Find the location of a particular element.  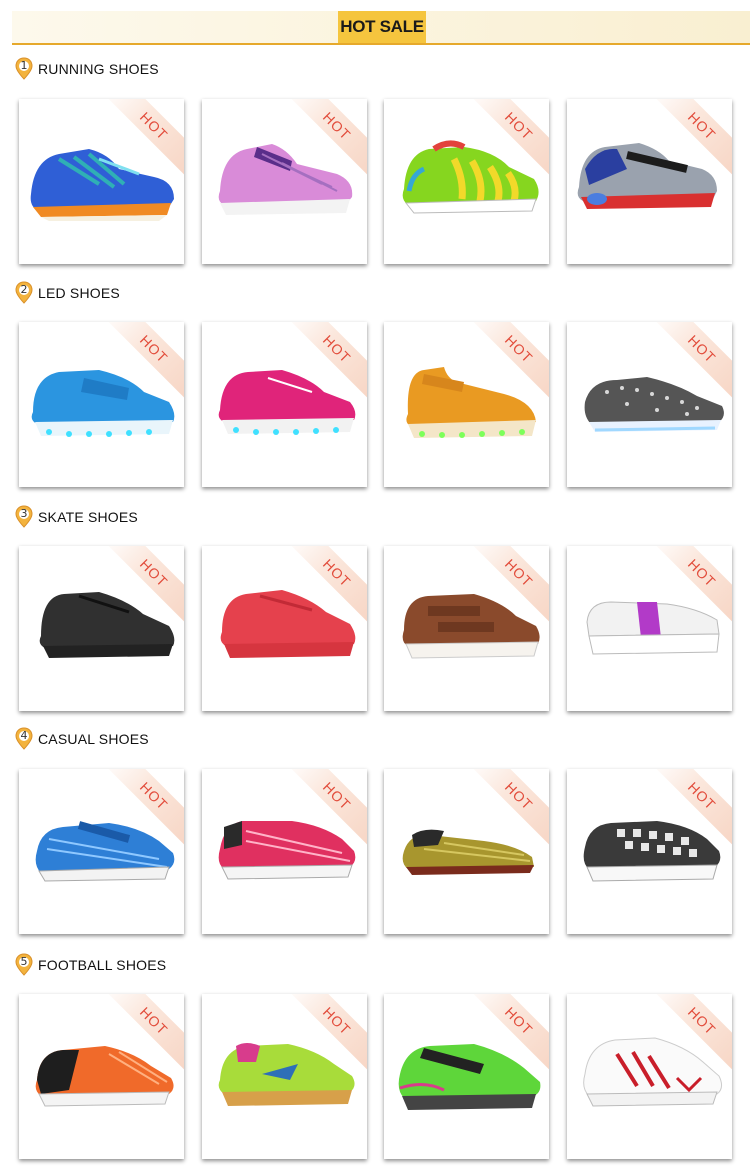

location-pin-icon: 4 is located at coordinates (24, 739).